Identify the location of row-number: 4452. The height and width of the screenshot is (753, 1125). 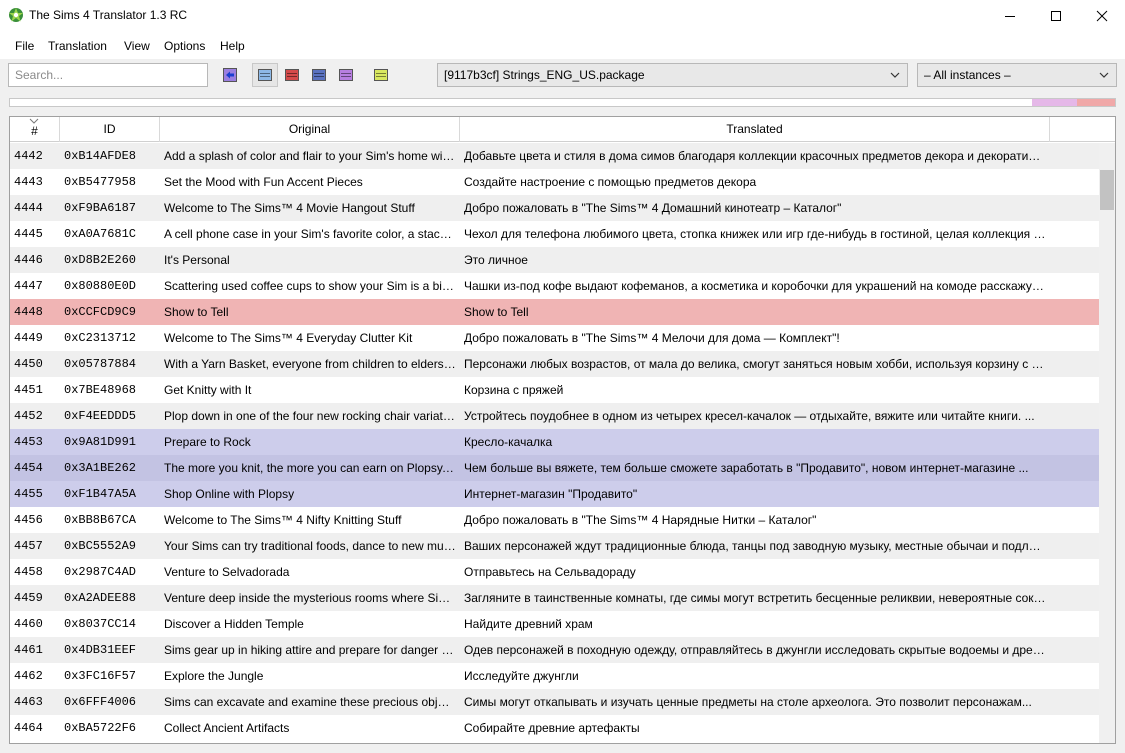
(28, 416).